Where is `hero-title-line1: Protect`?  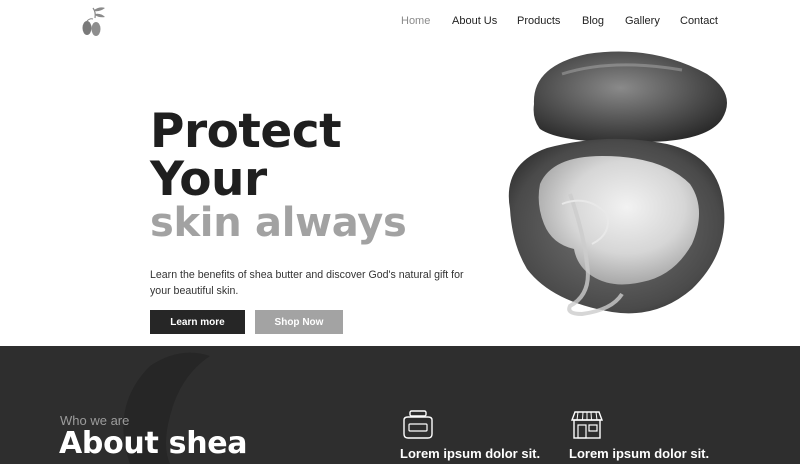
hero-title-line1: Protect is located at coordinates (246, 131).